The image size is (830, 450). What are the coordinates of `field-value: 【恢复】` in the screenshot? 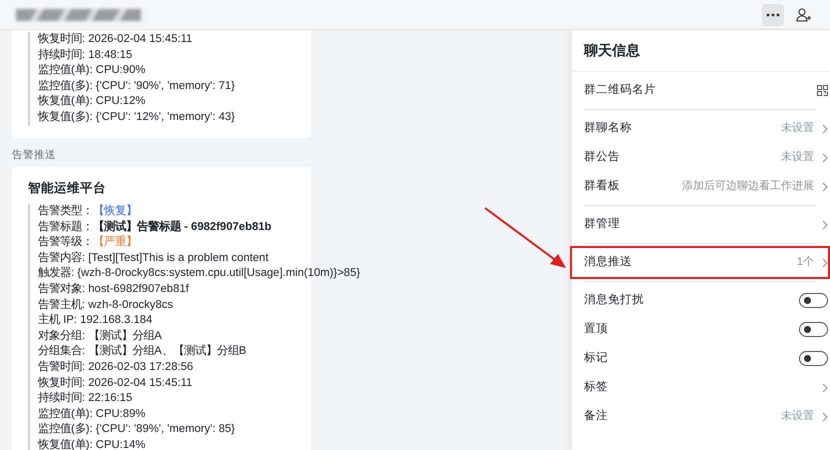 It's located at (115, 211).